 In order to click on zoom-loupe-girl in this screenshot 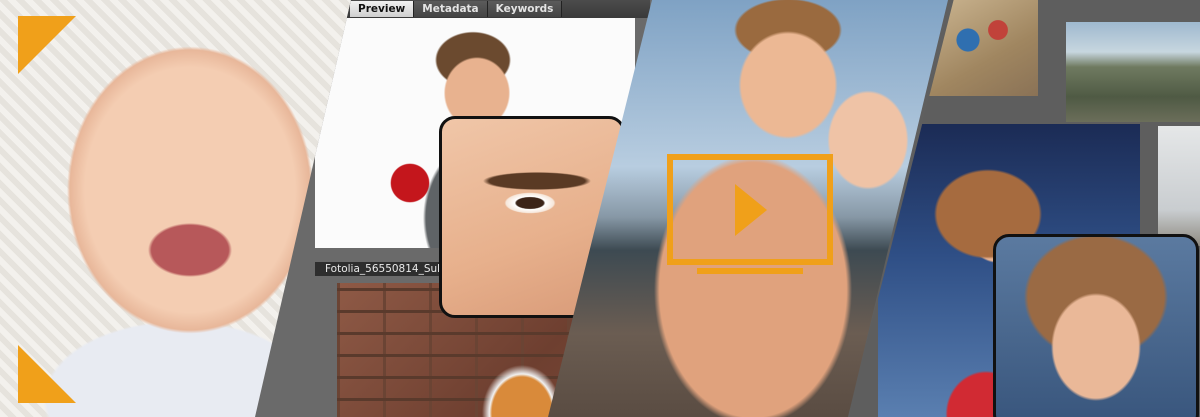, I will do `click(1096, 325)`.